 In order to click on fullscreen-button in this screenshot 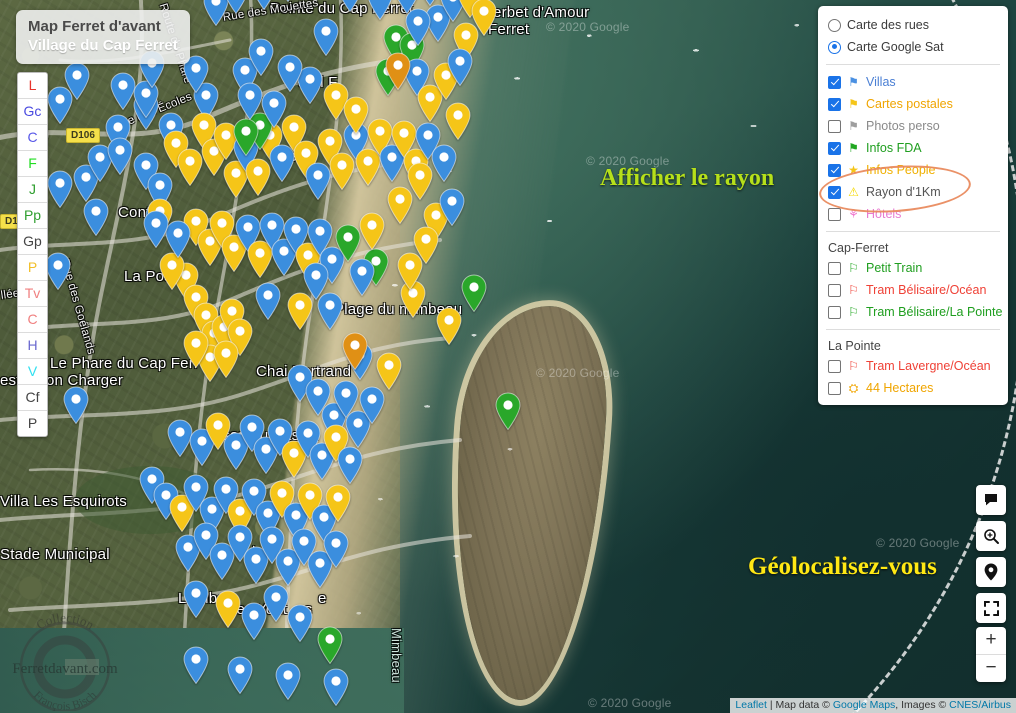, I will do `click(991, 608)`.